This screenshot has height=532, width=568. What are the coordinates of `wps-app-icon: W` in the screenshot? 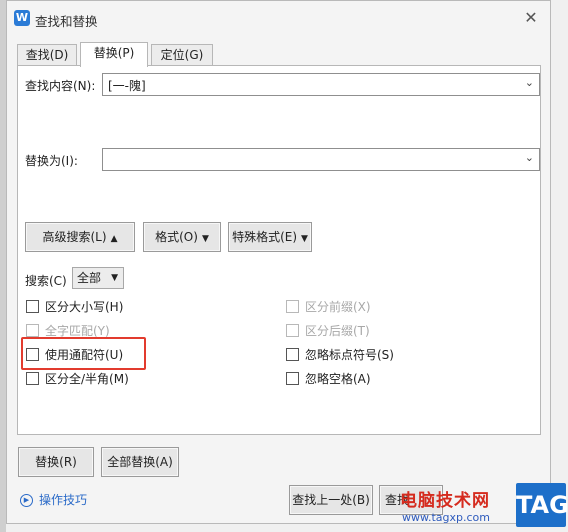 It's located at (22, 18).